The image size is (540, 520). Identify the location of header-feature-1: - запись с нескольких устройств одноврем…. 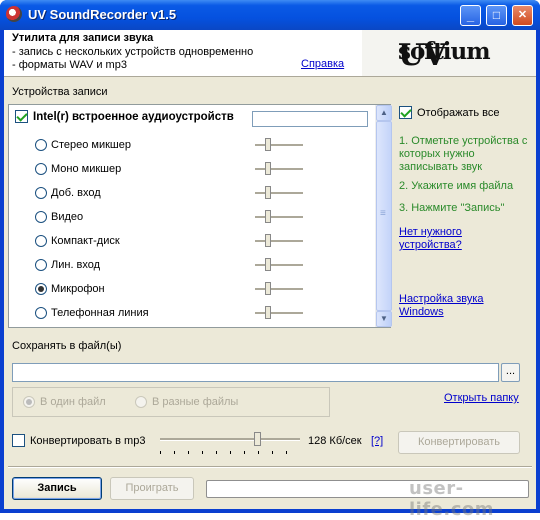
(133, 52).